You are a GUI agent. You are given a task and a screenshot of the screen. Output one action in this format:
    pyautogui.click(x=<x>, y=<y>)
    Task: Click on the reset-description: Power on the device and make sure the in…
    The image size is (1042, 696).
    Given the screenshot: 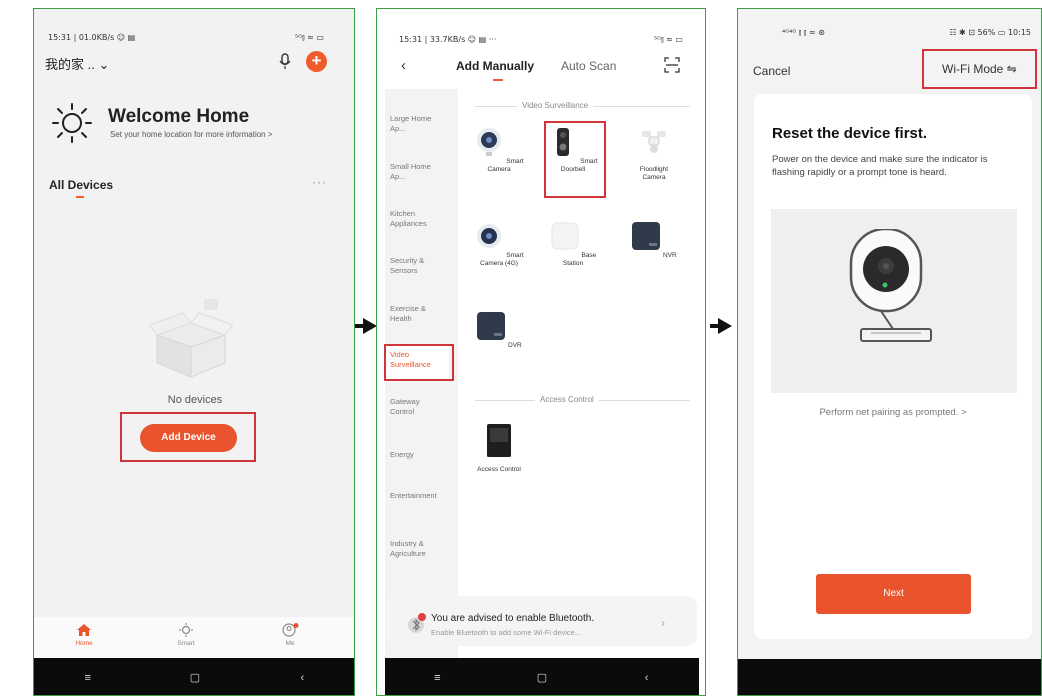 What is the action you would take?
    pyautogui.click(x=880, y=166)
    